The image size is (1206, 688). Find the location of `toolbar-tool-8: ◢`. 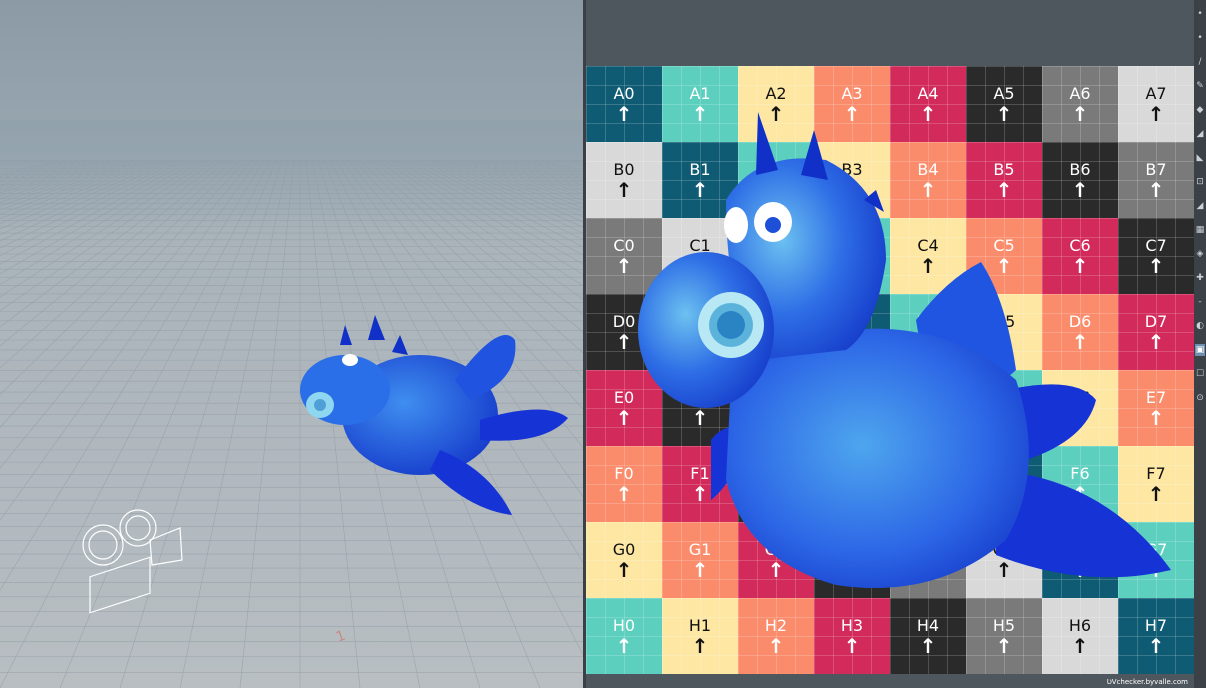

toolbar-tool-8: ◢ is located at coordinates (1200, 206).